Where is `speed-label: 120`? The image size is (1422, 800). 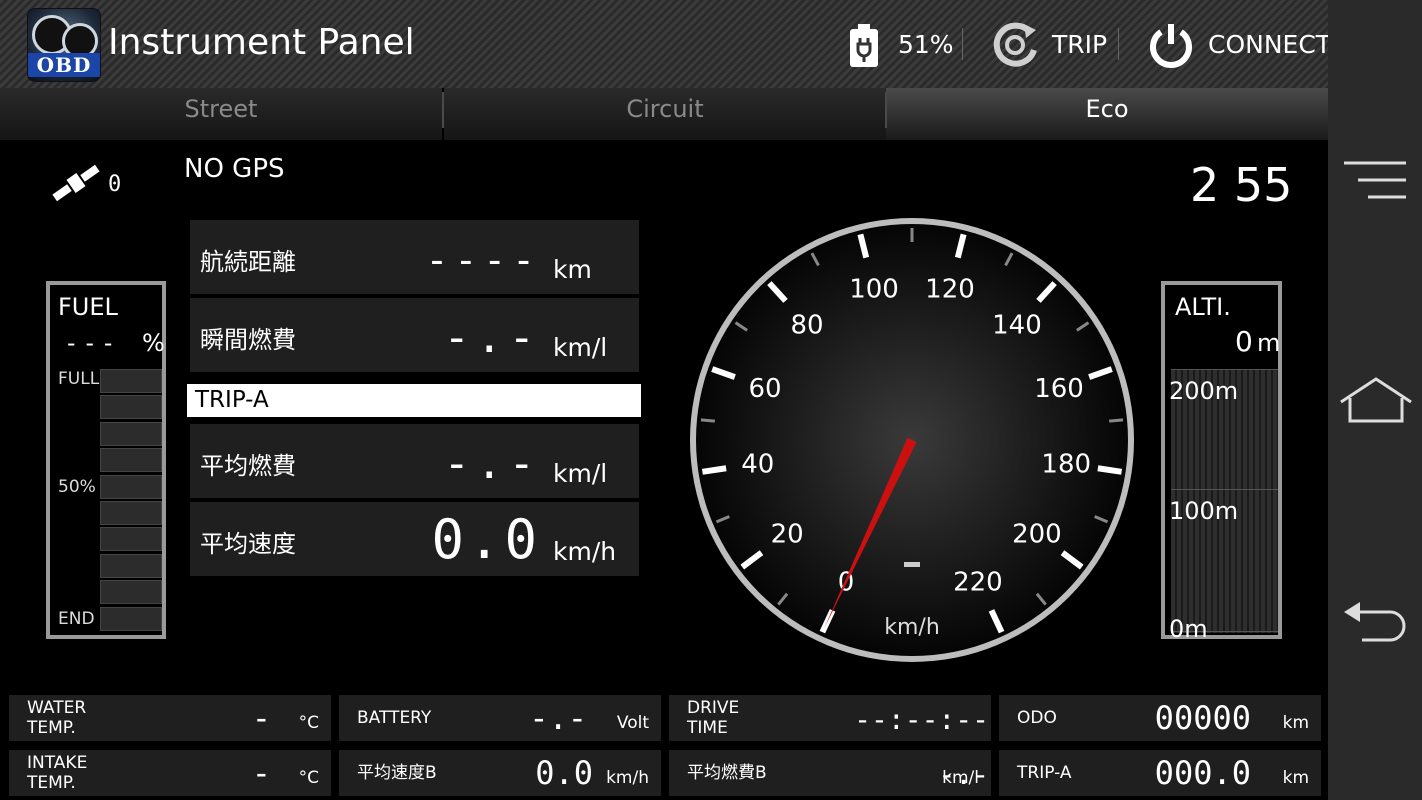 speed-label: 120 is located at coordinates (950, 290).